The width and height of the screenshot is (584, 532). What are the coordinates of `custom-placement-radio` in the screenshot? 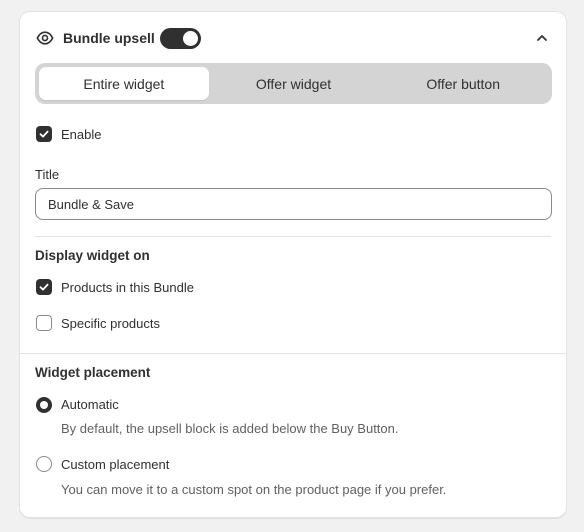 It's located at (44, 464).